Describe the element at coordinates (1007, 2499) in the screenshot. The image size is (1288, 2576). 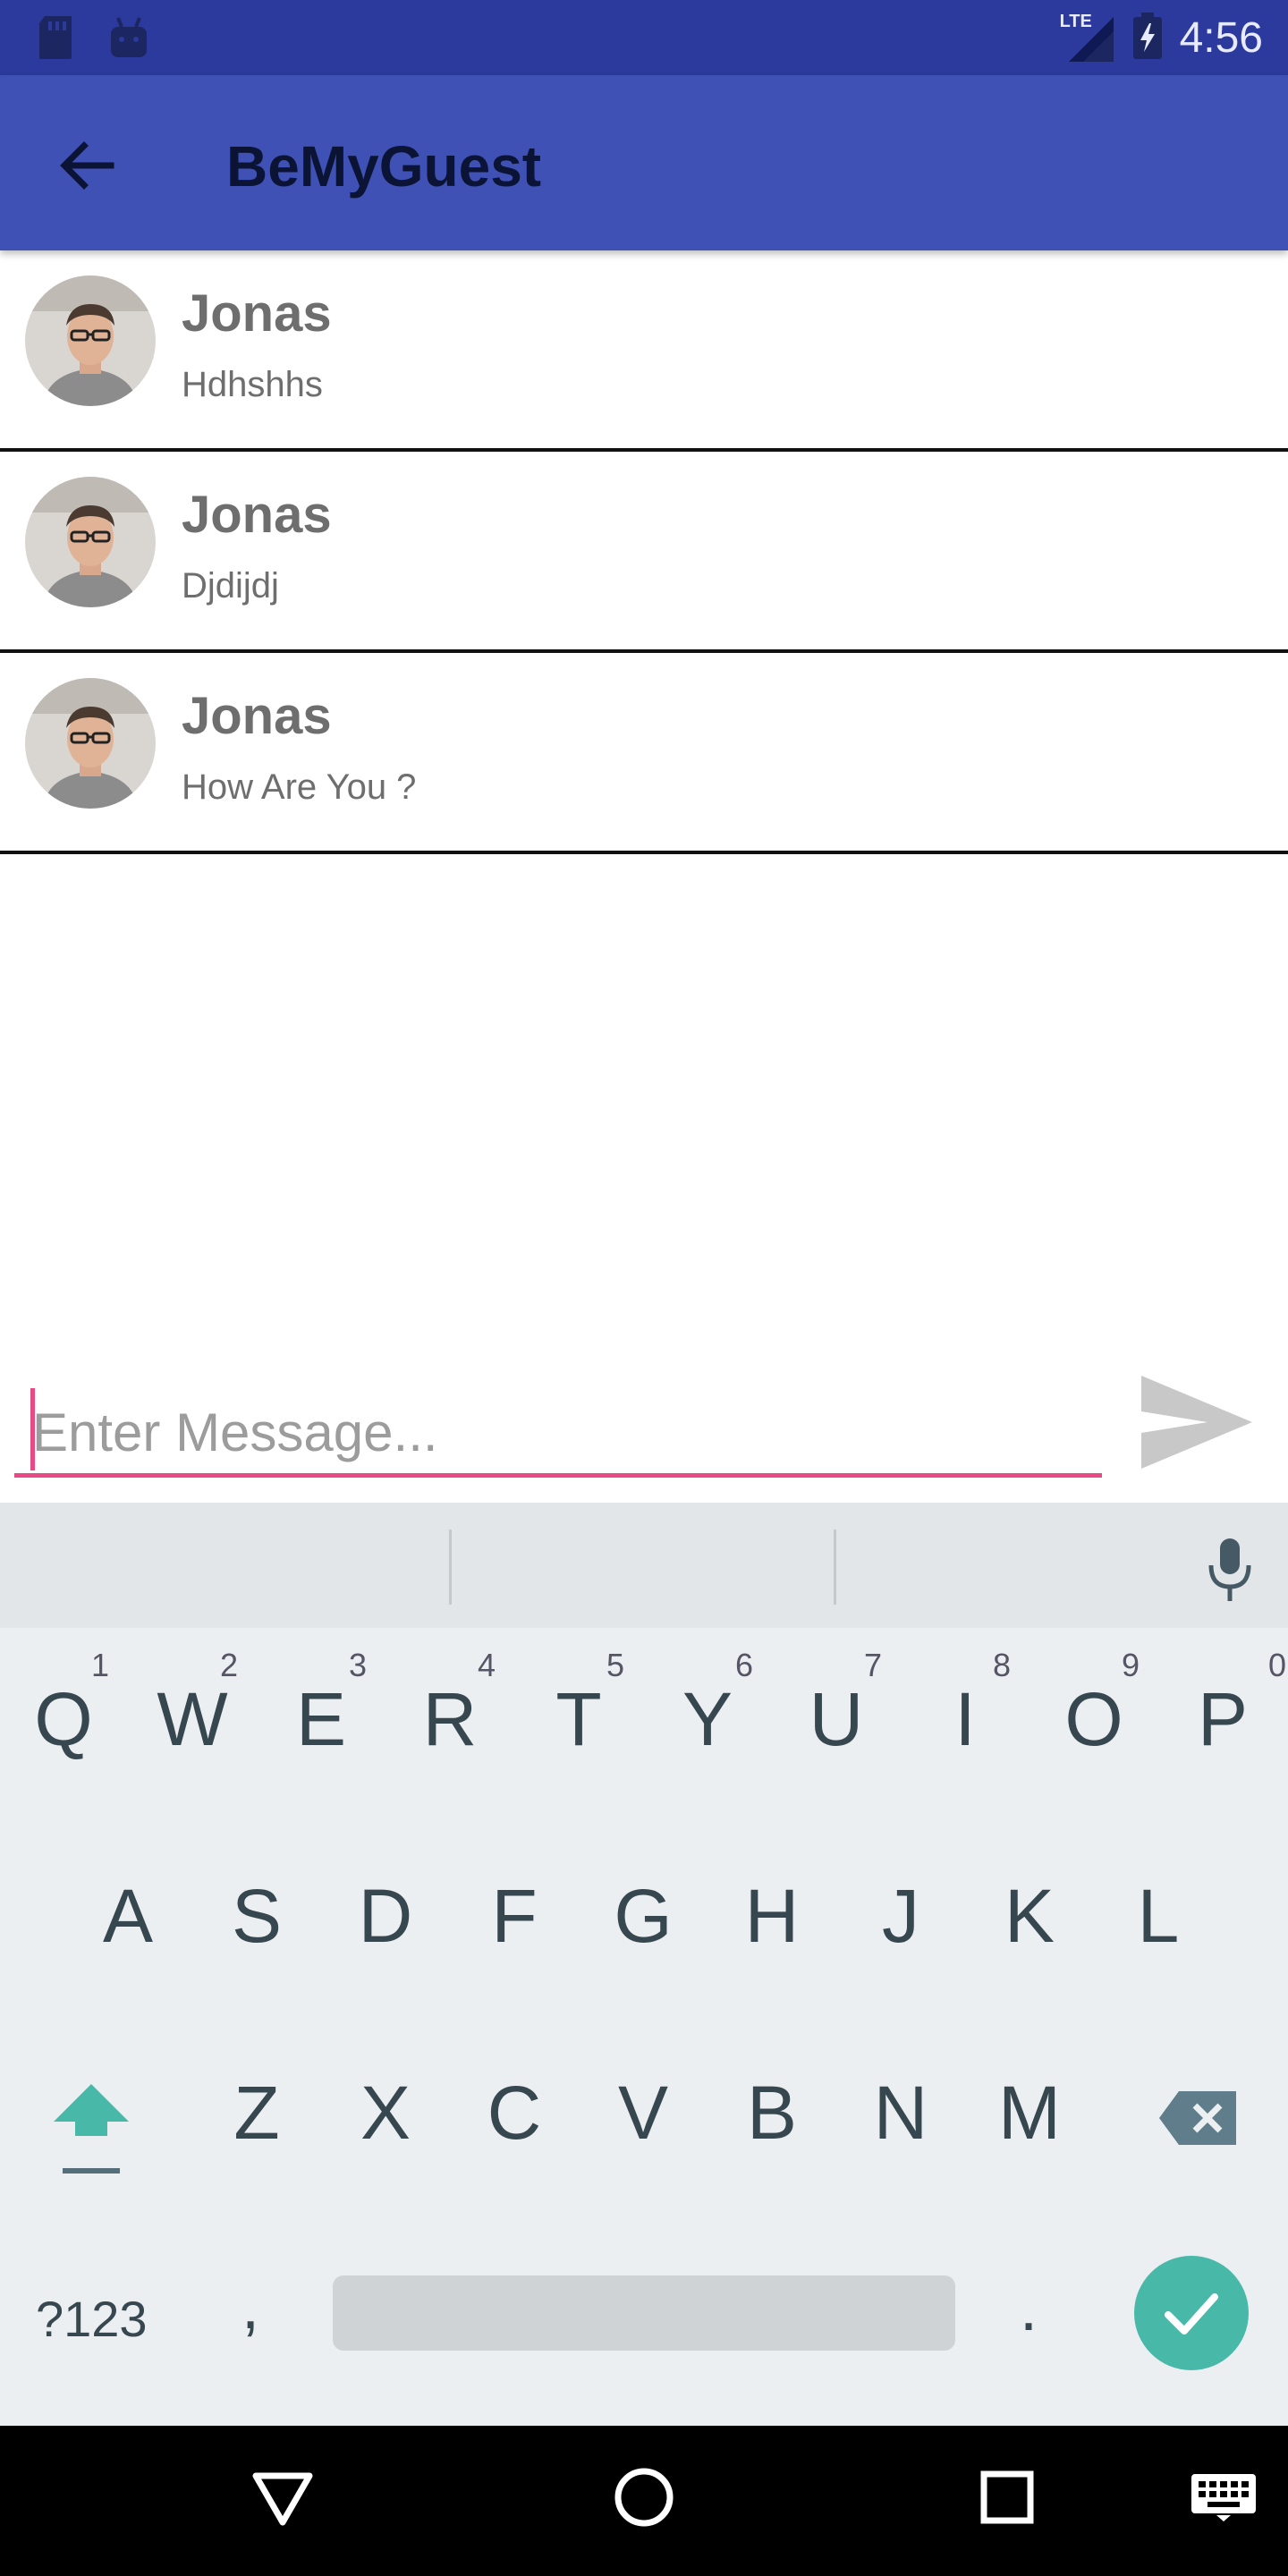
I see `nav-recents-icon` at that location.